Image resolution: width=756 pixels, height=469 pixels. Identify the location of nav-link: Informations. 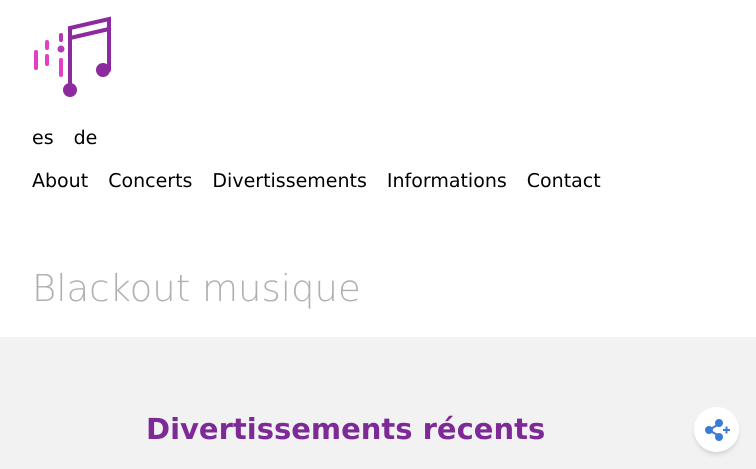
(446, 180).